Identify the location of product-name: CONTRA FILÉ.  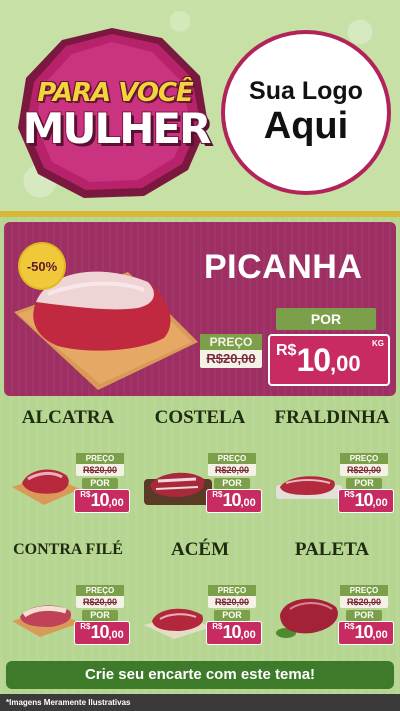
(68, 549).